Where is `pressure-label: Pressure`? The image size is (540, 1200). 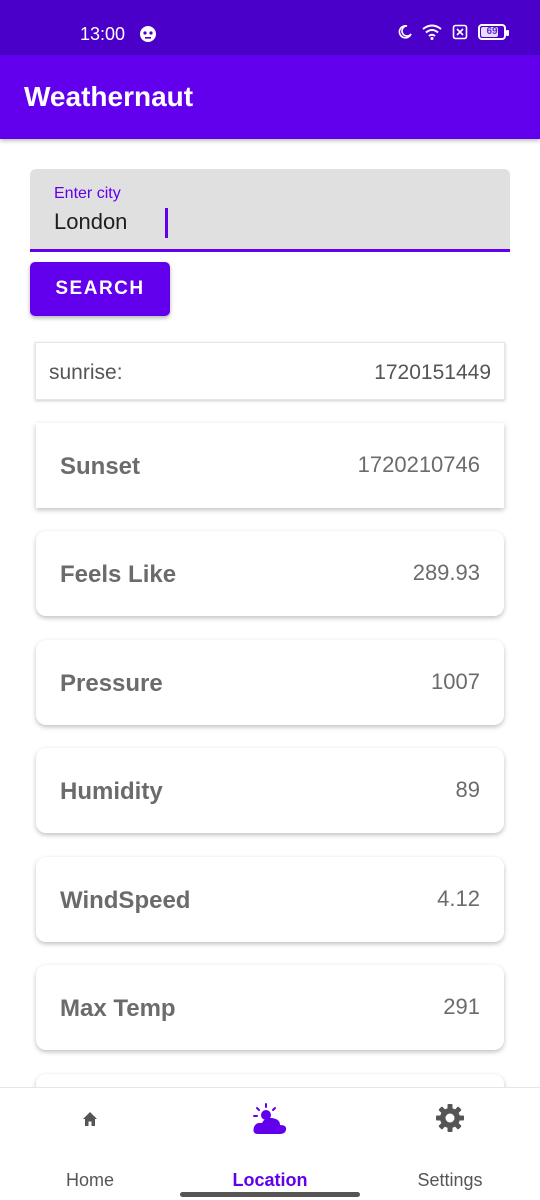
pressure-label: Pressure is located at coordinates (111, 683).